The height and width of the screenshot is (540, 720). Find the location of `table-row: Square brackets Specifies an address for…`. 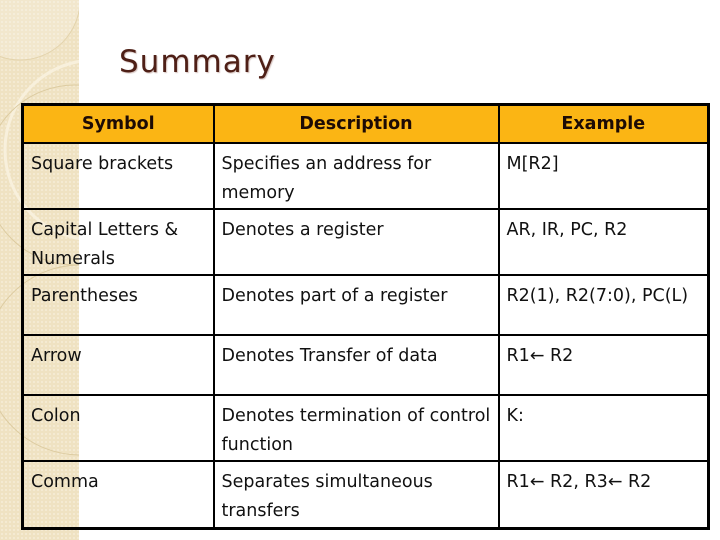

table-row: Square brackets Specifies an address for… is located at coordinates (365, 176).